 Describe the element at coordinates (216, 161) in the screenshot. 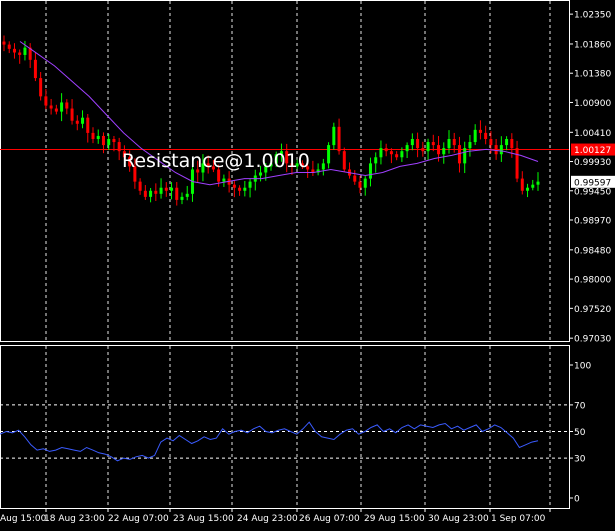

I see `resistance-annotation: Resistance@1.0010` at that location.